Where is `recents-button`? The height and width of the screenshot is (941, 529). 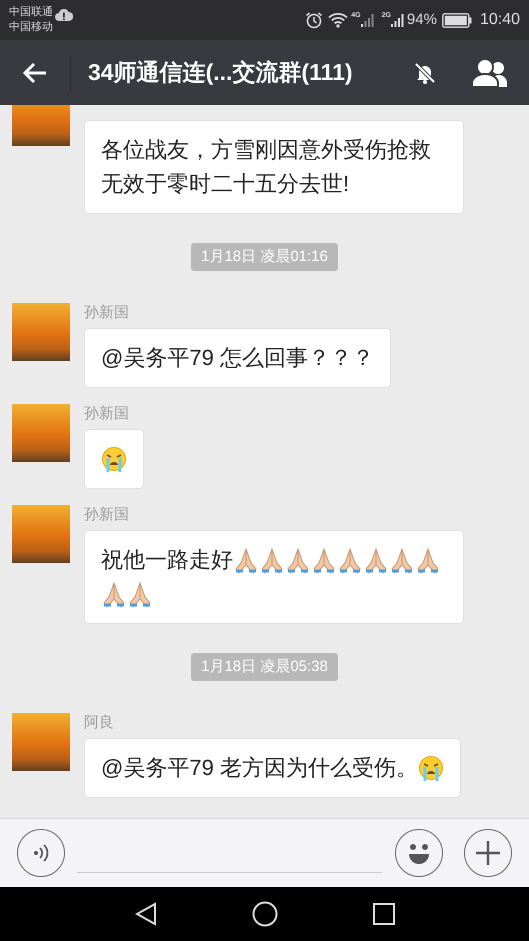
recents-button is located at coordinates (383, 914).